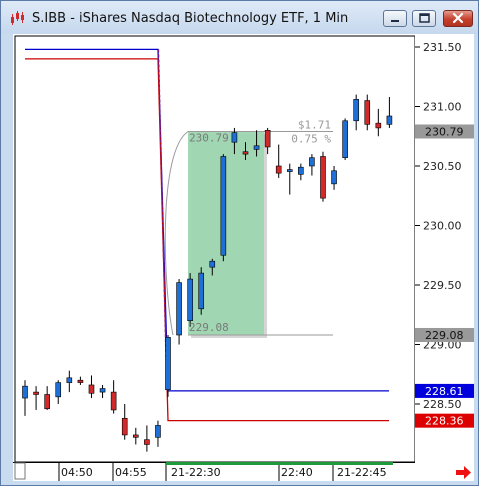 The image size is (479, 486). What do you see at coordinates (209, 327) in the screenshot?
I see `measure-low-label: 229.08` at bounding box center [209, 327].